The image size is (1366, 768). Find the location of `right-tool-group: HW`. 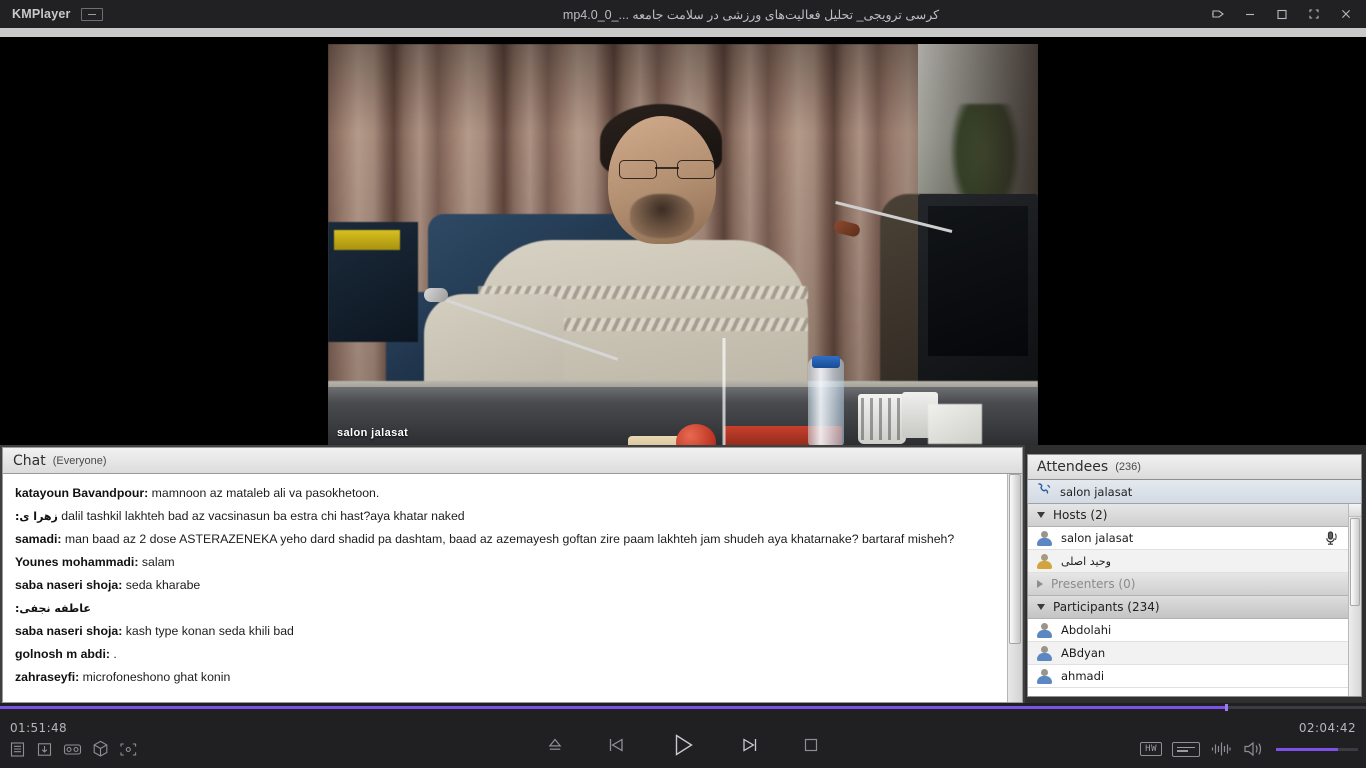

right-tool-group: HW is located at coordinates (1249, 749).